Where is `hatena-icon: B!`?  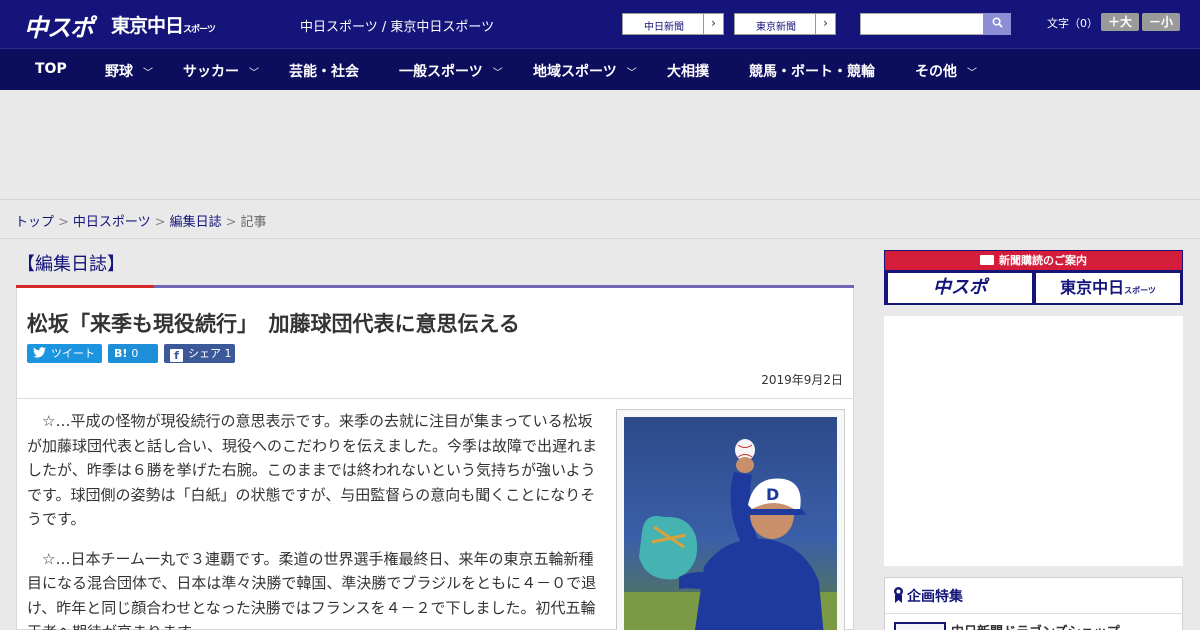 hatena-icon: B! is located at coordinates (121, 353).